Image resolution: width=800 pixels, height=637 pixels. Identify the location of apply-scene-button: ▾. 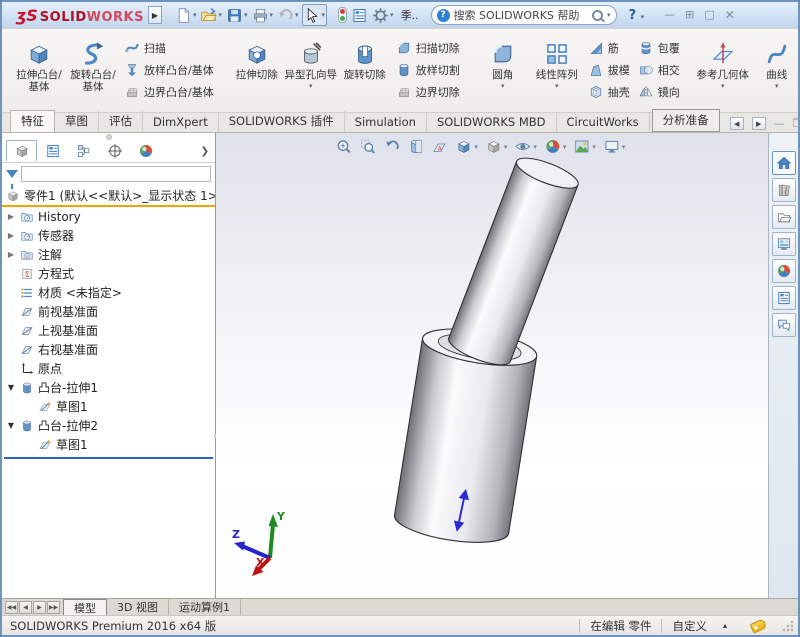
(584, 146).